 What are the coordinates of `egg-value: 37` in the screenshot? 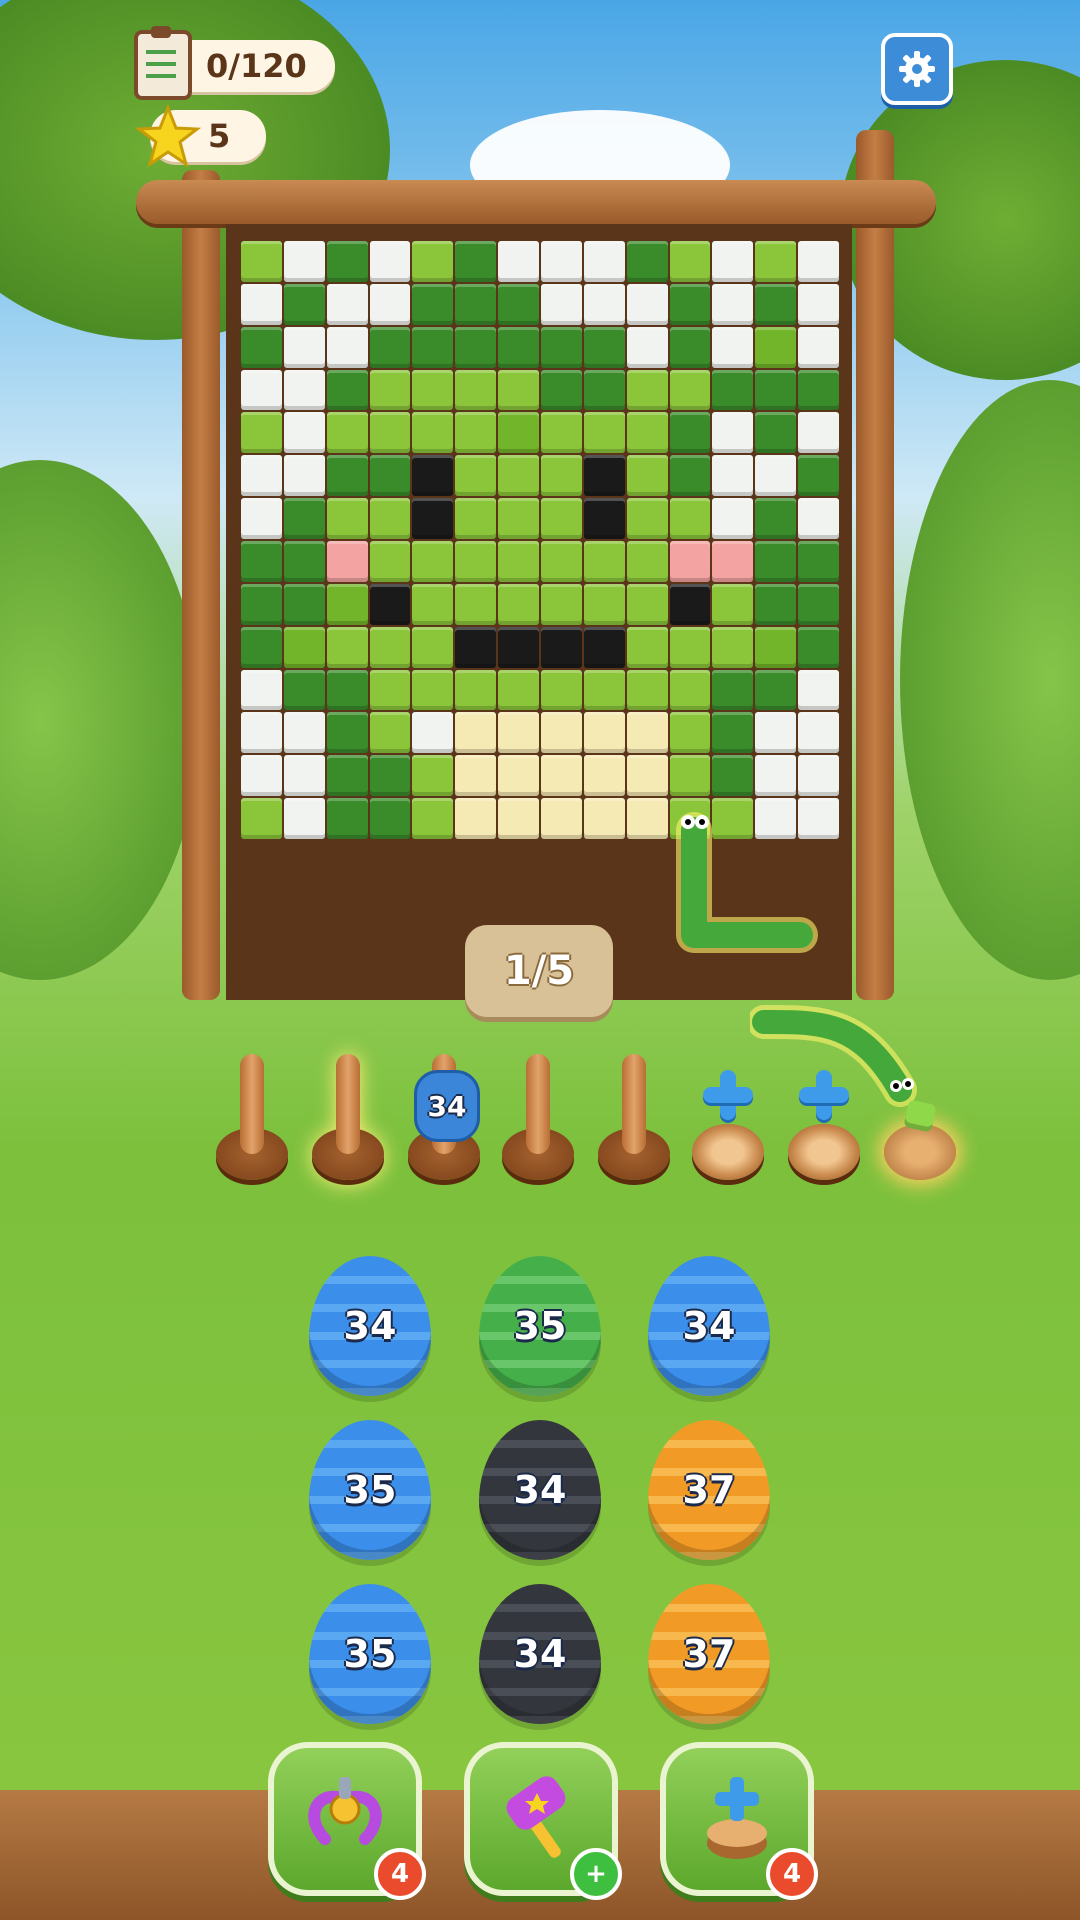 It's located at (709, 1654).